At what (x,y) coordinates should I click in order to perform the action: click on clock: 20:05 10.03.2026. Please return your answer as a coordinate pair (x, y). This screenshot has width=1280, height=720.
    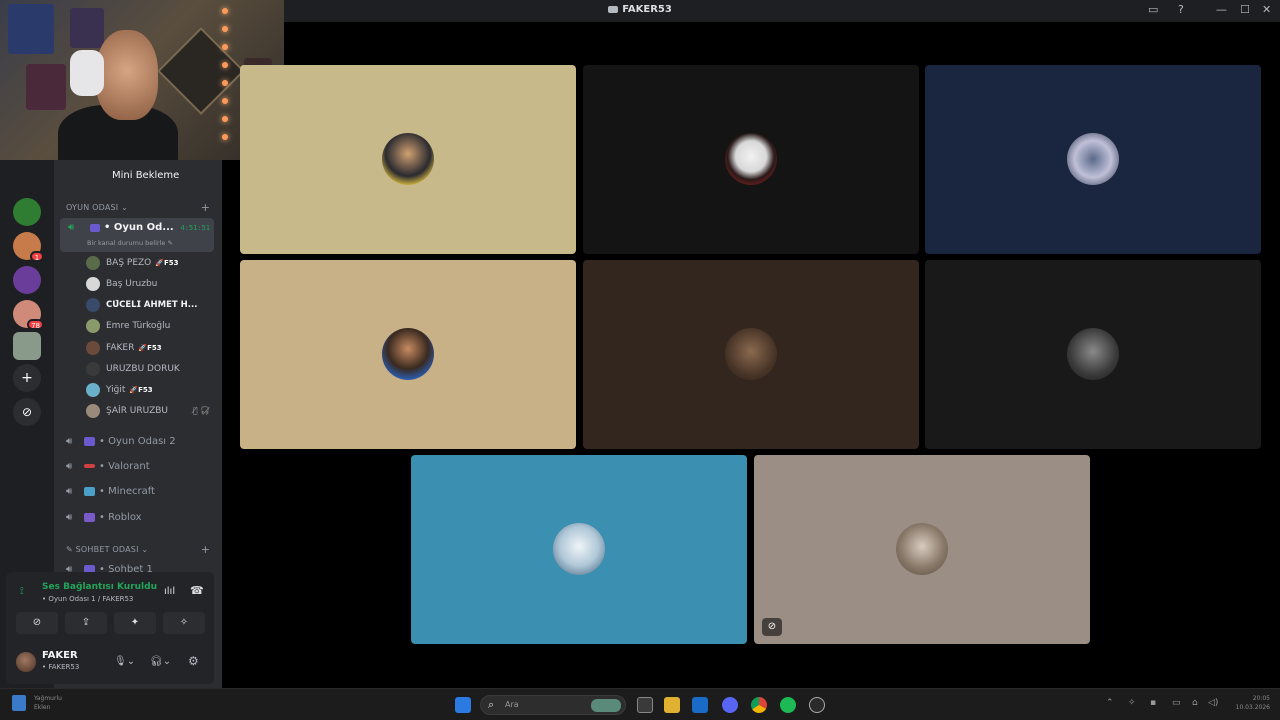
    Looking at the image, I should click on (1253, 703).